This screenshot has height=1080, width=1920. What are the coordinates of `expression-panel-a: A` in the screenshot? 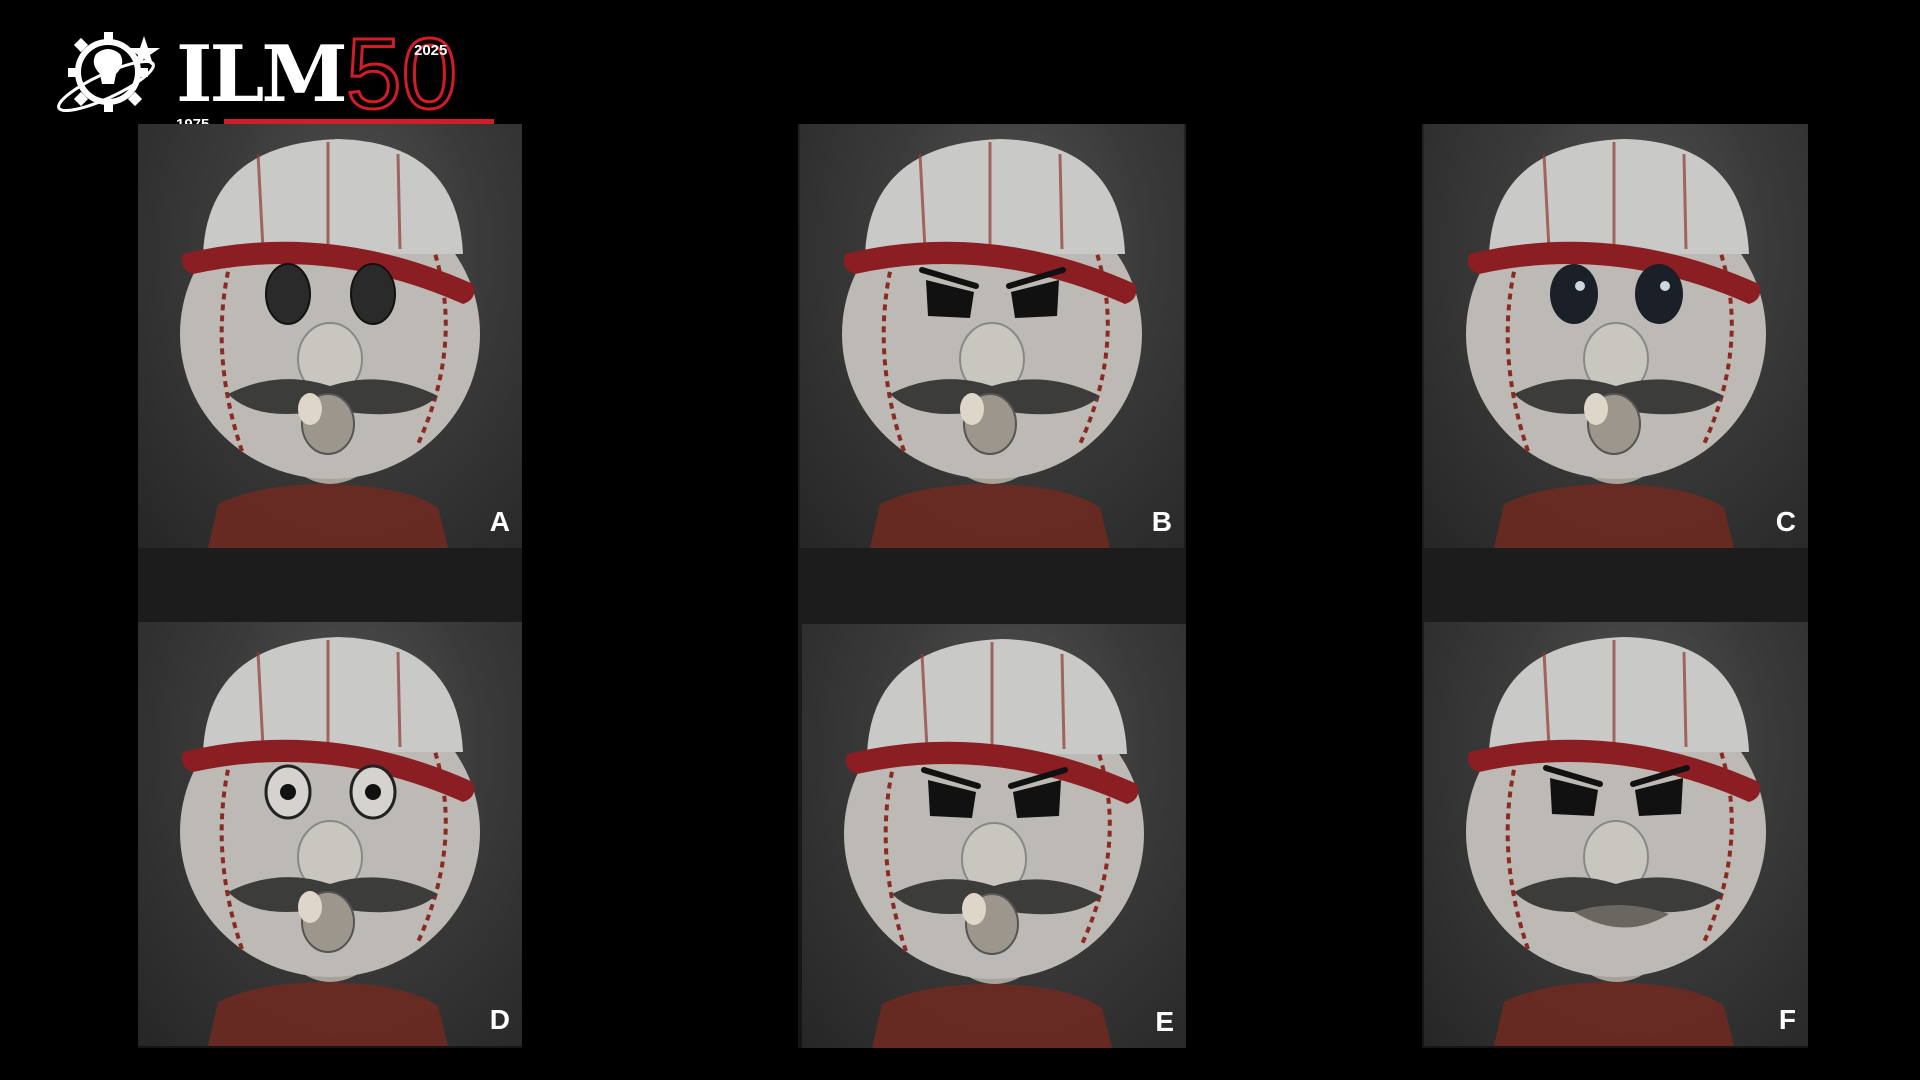 It's located at (330, 336).